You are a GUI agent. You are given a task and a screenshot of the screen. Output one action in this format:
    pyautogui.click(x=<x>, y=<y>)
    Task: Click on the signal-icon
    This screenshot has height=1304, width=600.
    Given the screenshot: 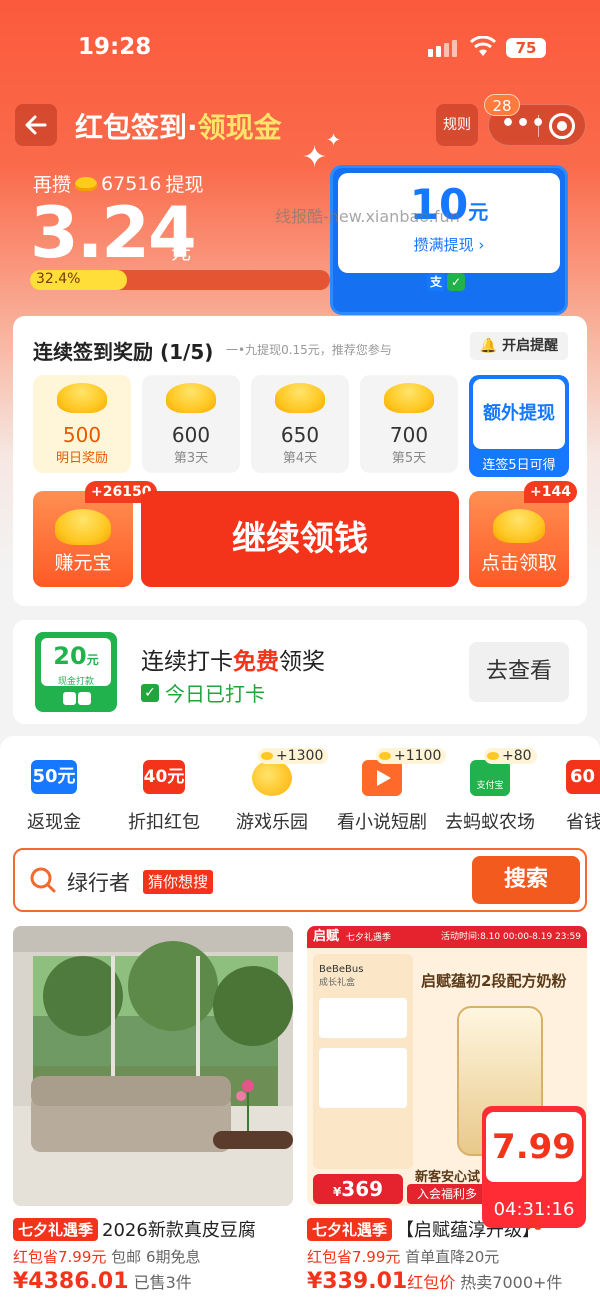 What is the action you would take?
    pyautogui.click(x=442, y=48)
    